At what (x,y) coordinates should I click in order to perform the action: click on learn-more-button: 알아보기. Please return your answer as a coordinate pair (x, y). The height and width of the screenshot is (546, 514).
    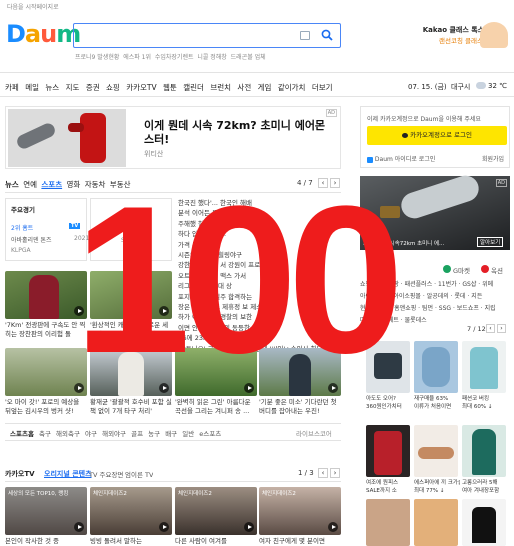
    Looking at the image, I should click on (490, 242).